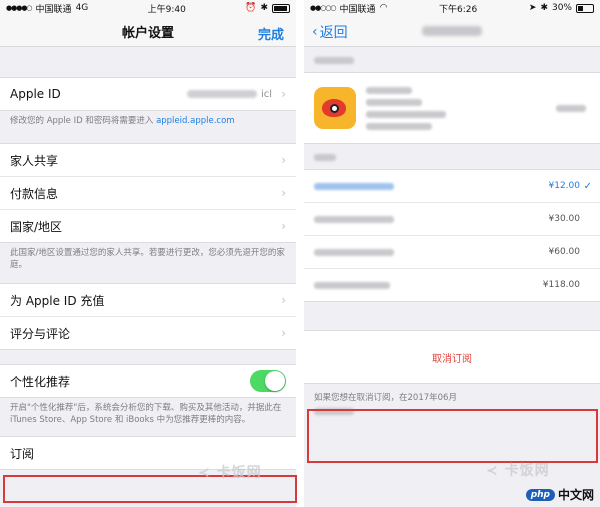 This screenshot has width=600, height=507. What do you see at coordinates (385, 398) in the screenshot?
I see `footer-note-text: 如果您想在取消订阅，在2017年06月` at bounding box center [385, 398].